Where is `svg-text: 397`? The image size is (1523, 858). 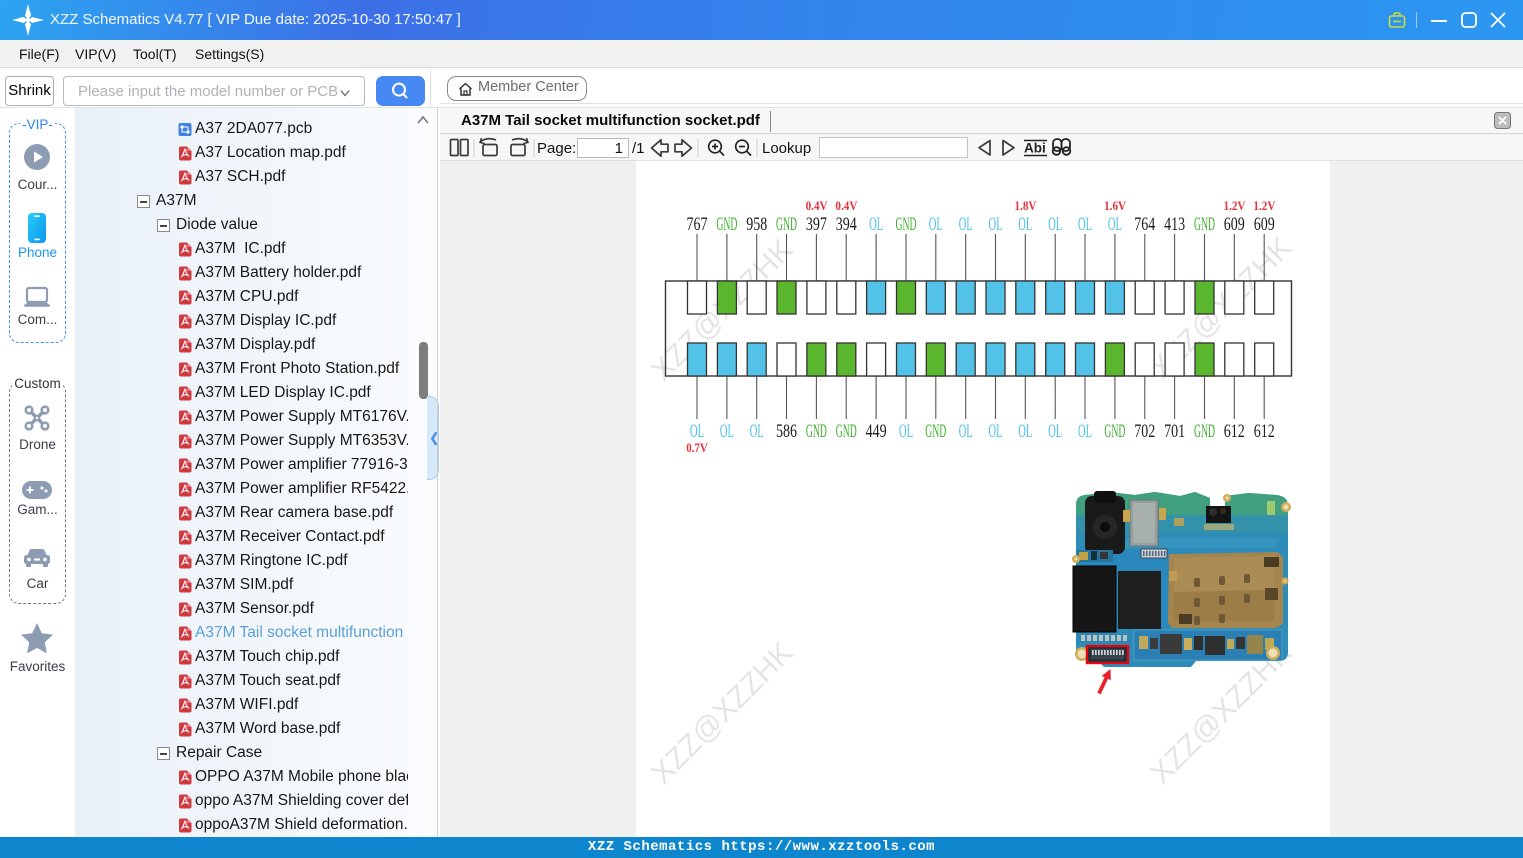
svg-text: 397 is located at coordinates (816, 225).